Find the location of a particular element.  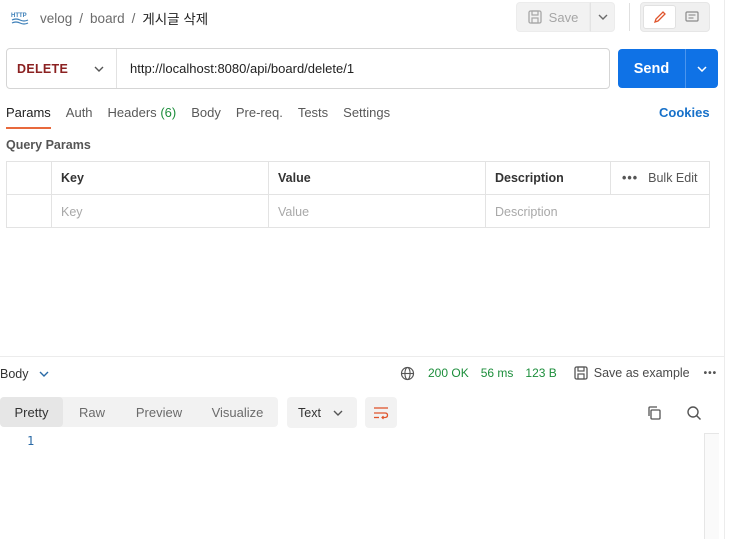

pencil-icon is located at coordinates (659, 17).